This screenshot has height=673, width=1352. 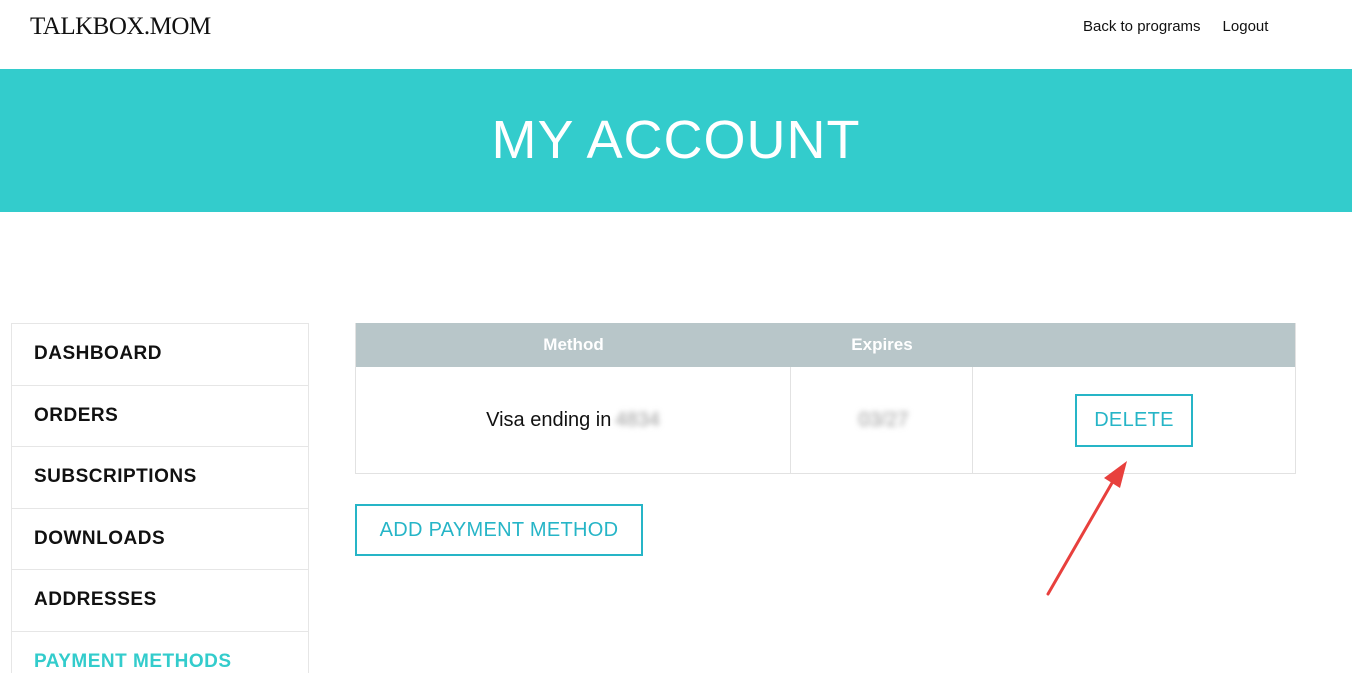 What do you see at coordinates (573, 344) in the screenshot?
I see `column-header-method: Method` at bounding box center [573, 344].